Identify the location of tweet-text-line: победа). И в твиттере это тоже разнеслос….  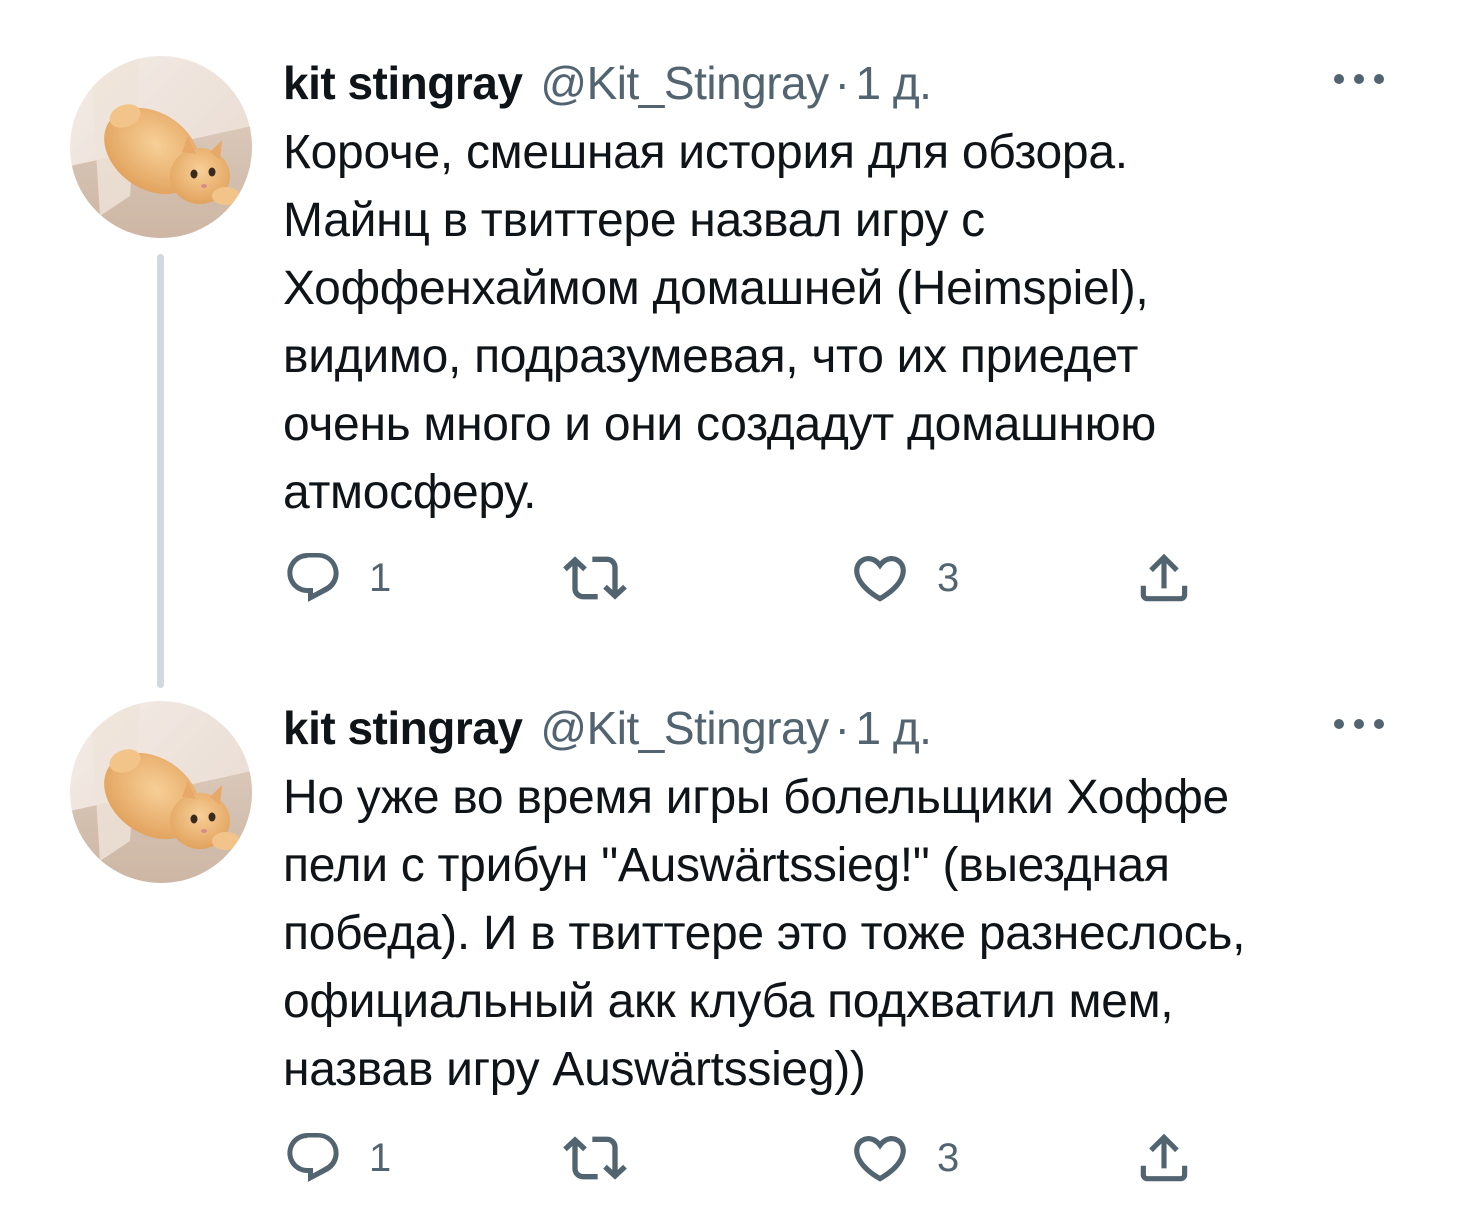
(764, 933).